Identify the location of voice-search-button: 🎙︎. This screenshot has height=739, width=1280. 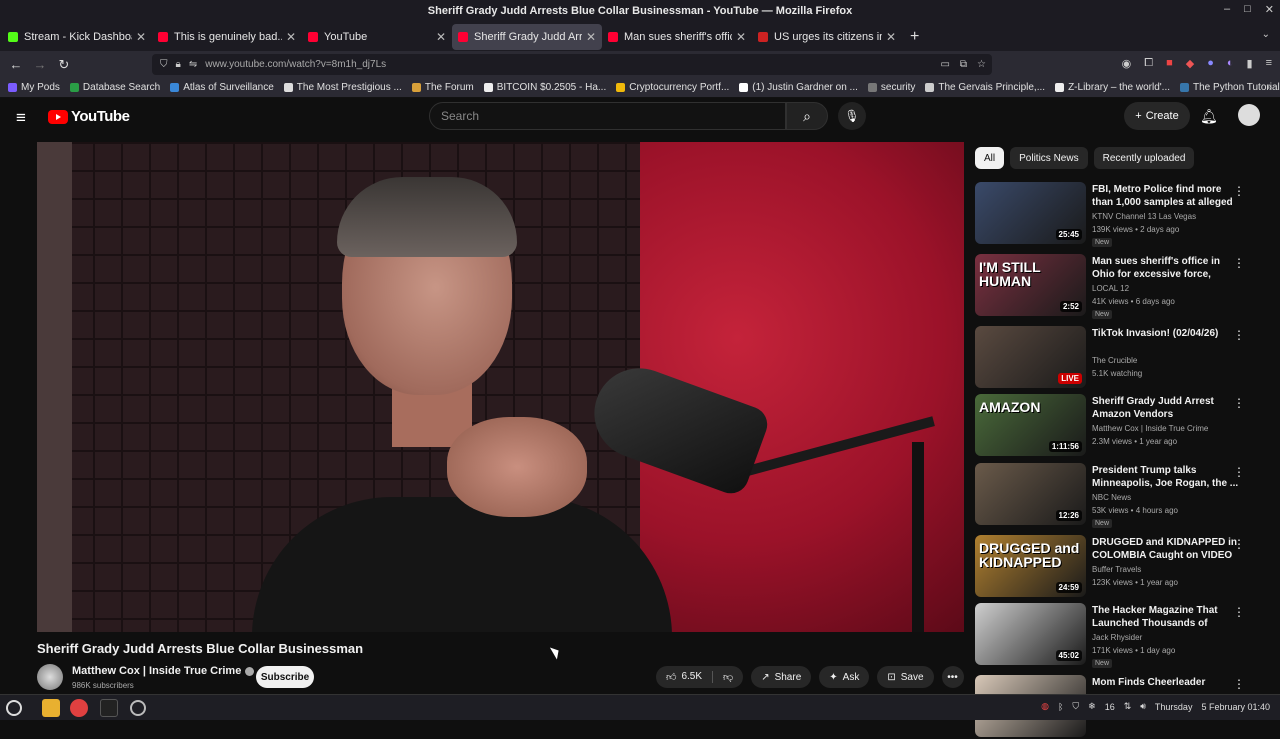
(852, 116).